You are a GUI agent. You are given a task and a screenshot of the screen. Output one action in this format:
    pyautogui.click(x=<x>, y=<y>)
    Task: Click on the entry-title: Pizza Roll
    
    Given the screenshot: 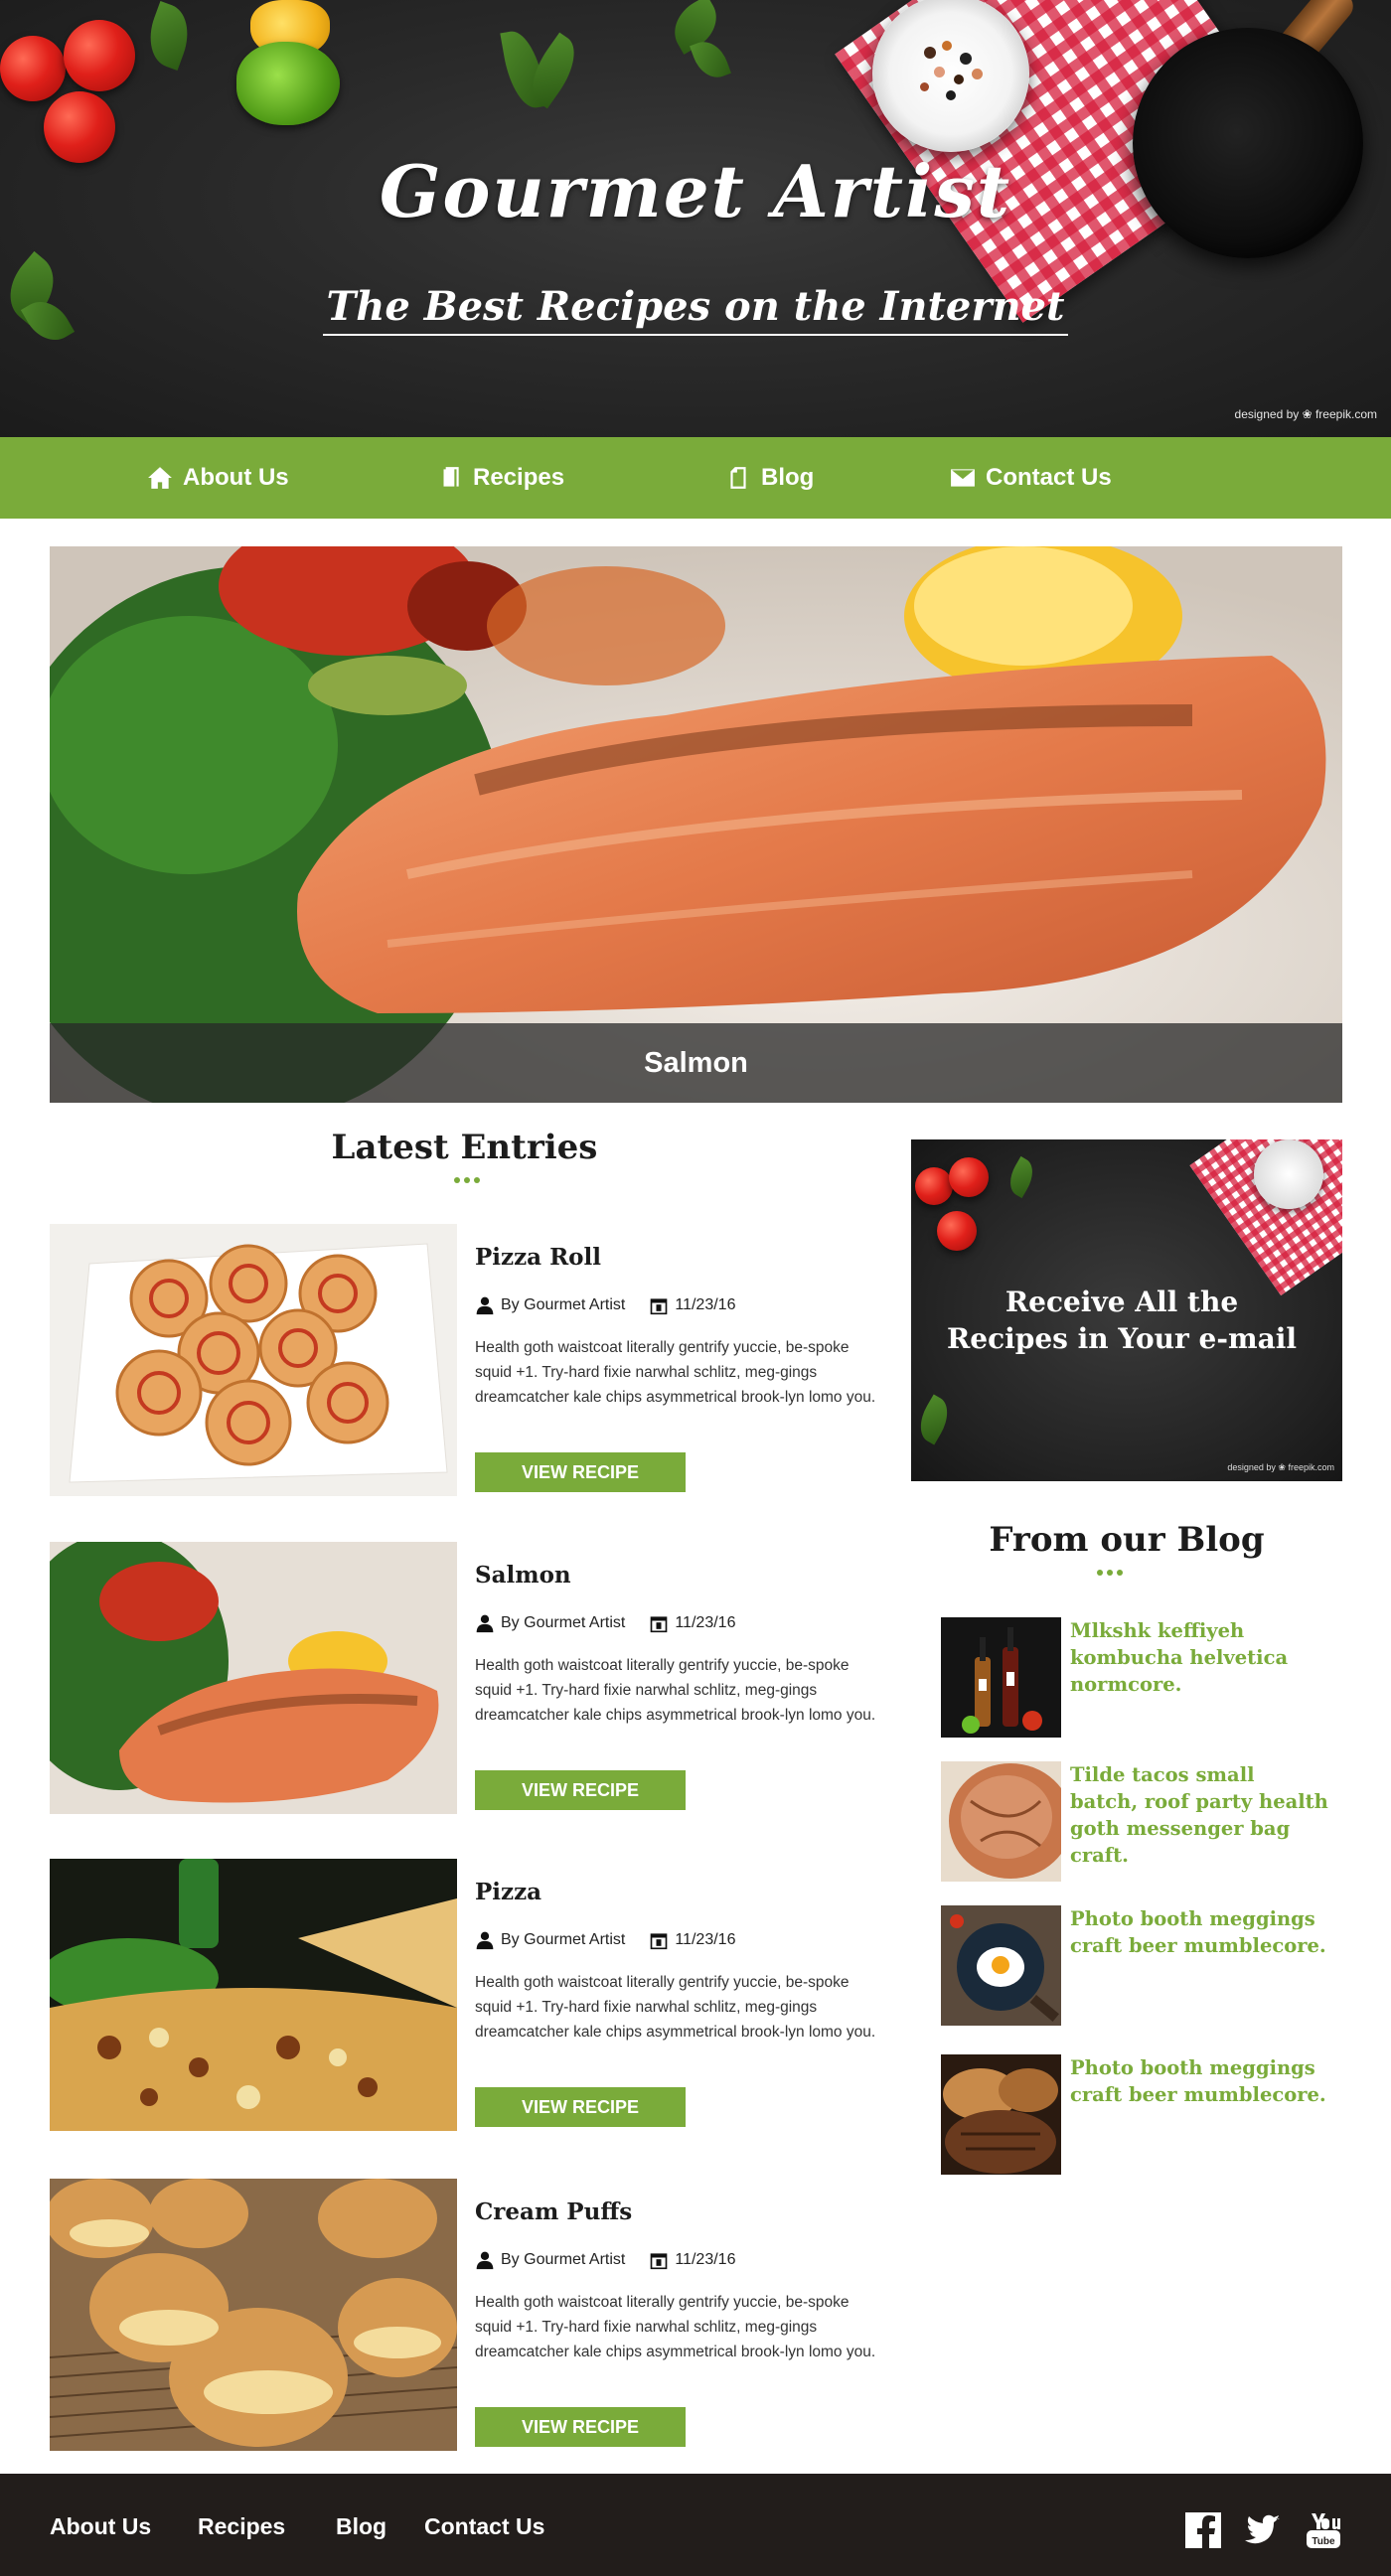 What is the action you would take?
    pyautogui.click(x=538, y=1257)
    